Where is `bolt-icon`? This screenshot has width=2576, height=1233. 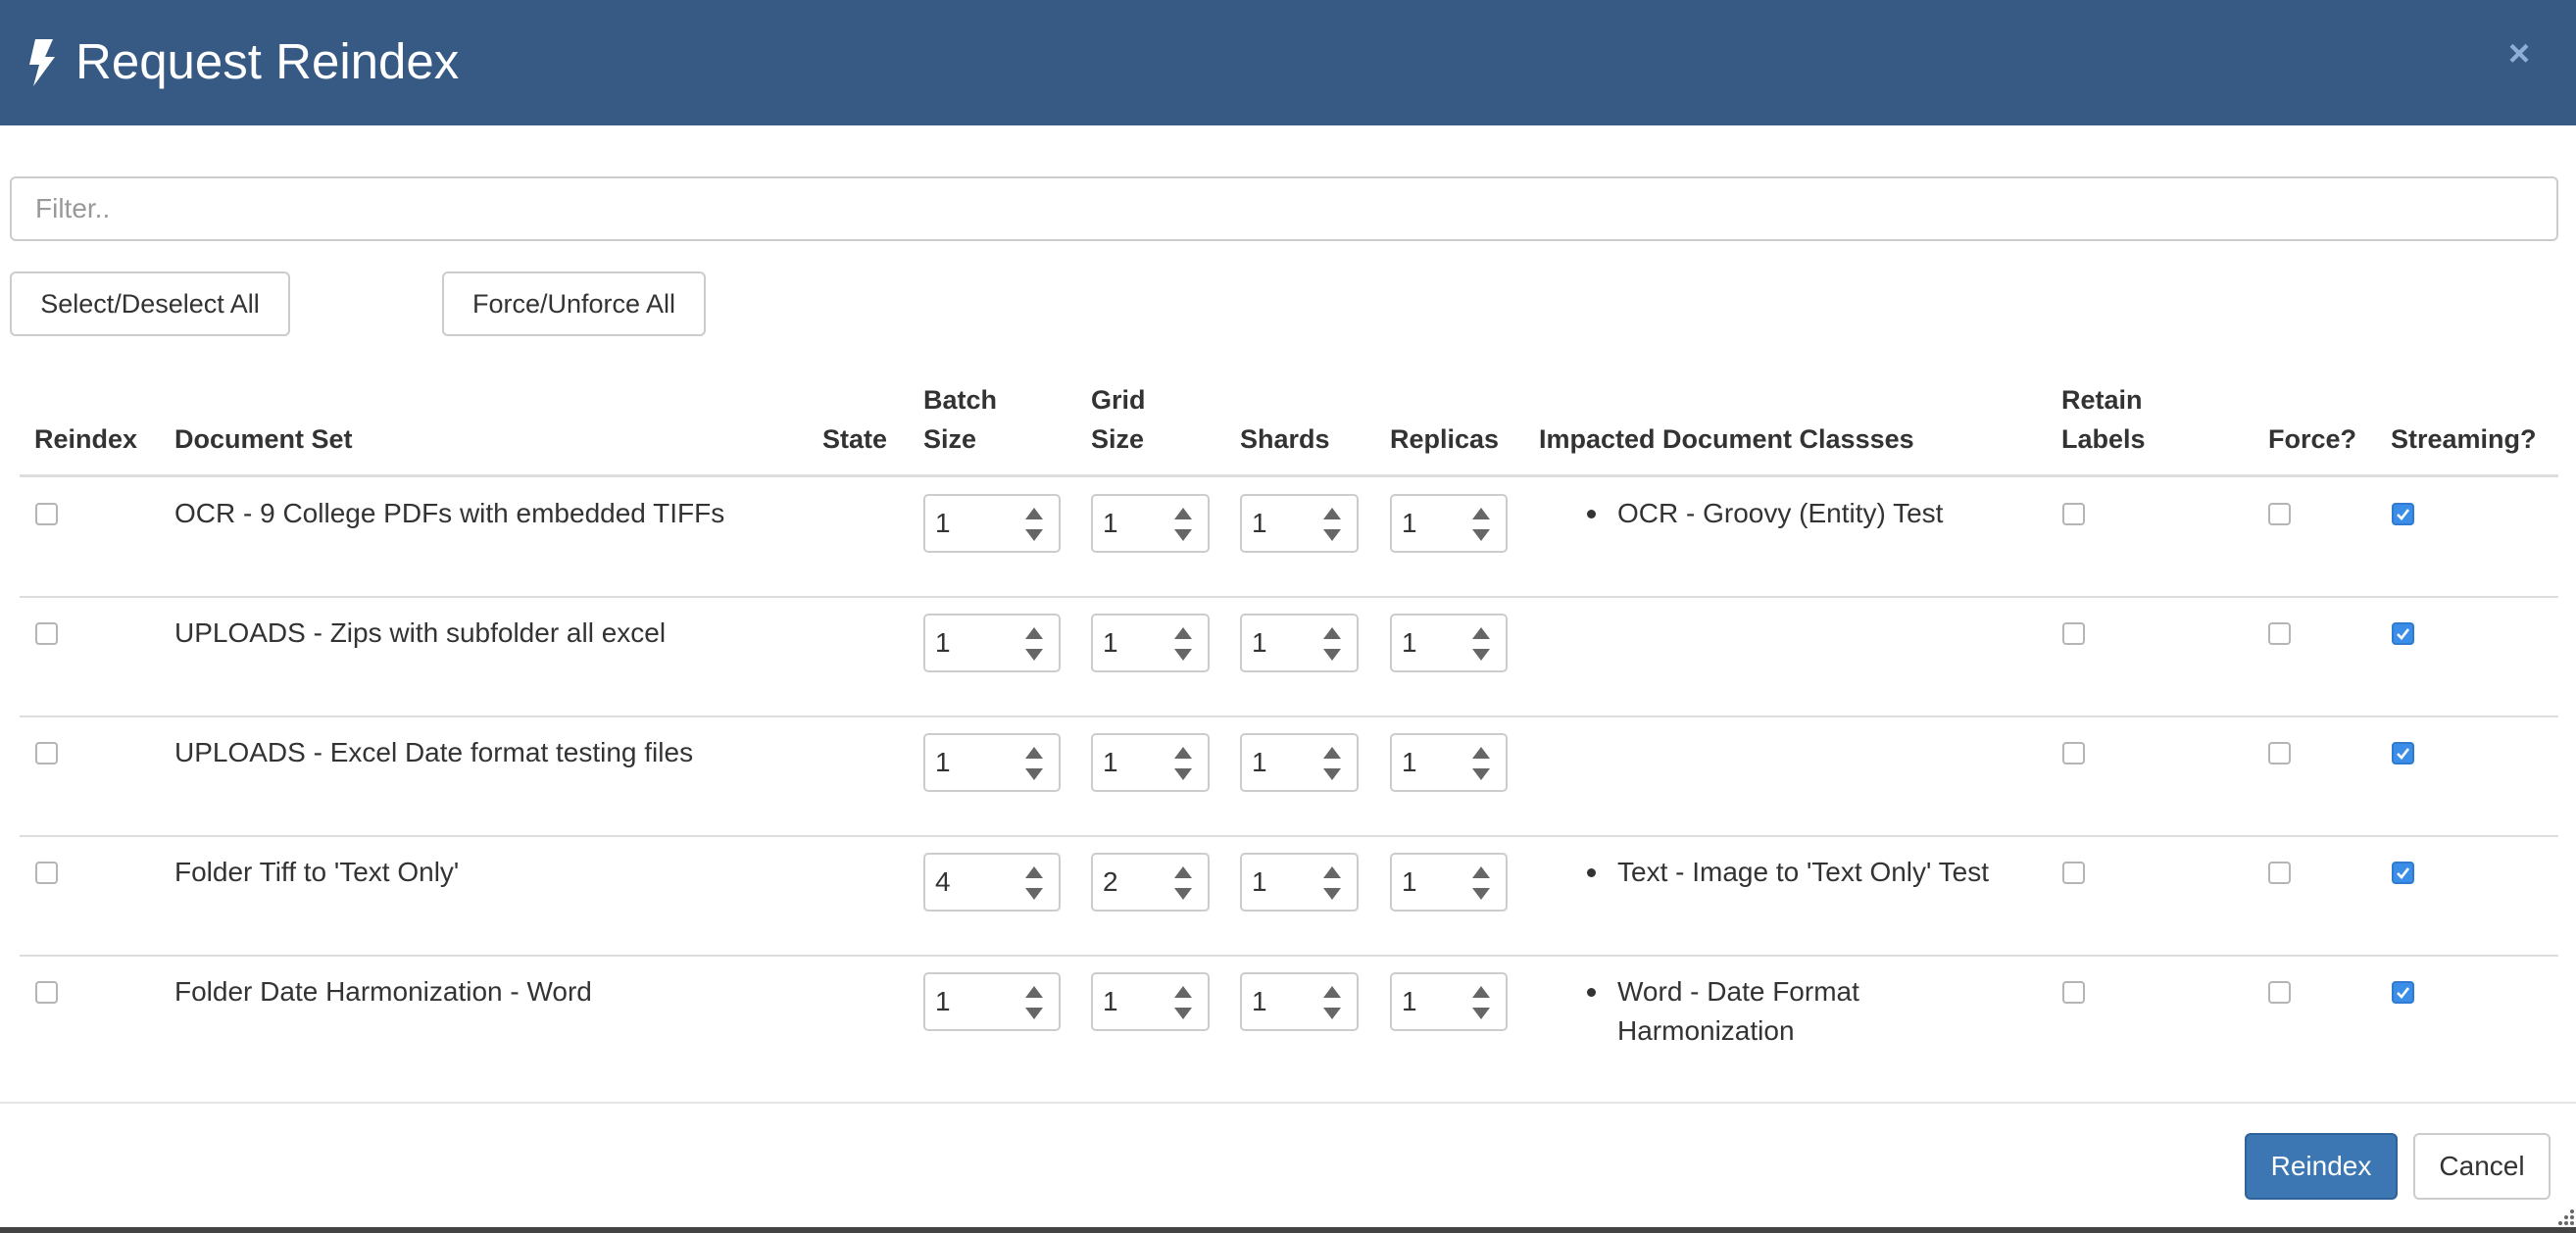 bolt-icon is located at coordinates (42, 62).